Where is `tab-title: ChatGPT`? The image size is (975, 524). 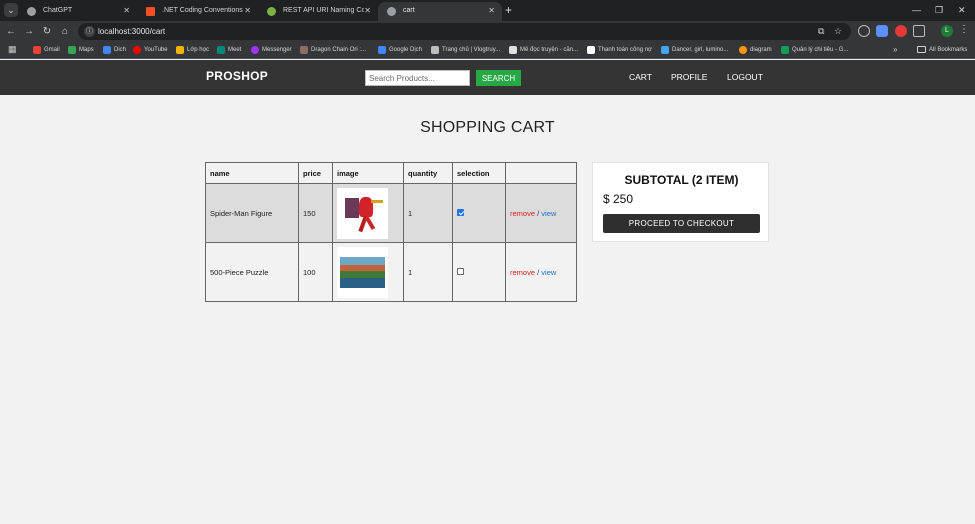
tab-title: ChatGPT is located at coordinates (58, 10).